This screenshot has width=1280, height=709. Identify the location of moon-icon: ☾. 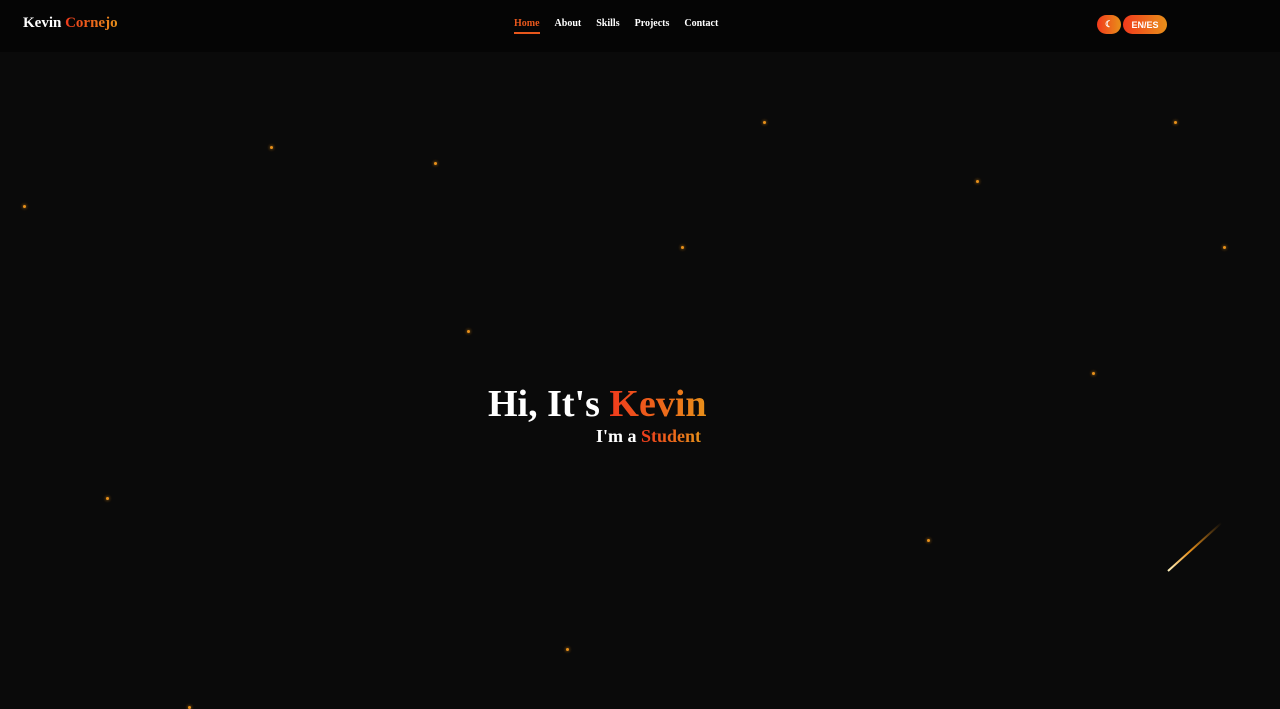
(1109, 24).